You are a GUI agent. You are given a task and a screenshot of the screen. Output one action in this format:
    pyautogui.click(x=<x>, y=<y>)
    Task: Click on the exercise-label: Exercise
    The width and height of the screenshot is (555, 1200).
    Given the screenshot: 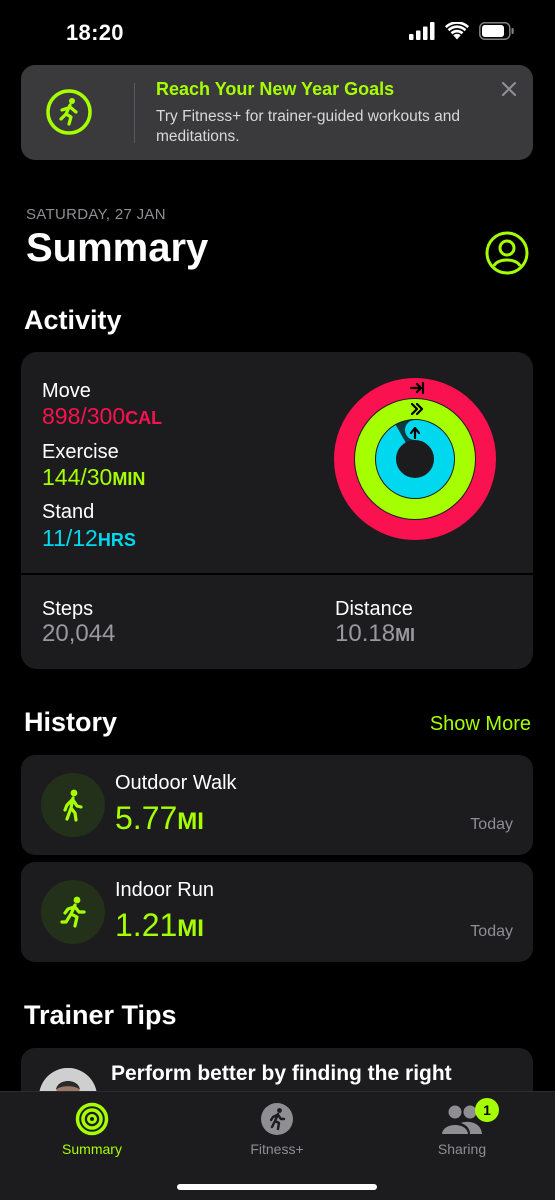 What is the action you would take?
    pyautogui.click(x=80, y=452)
    